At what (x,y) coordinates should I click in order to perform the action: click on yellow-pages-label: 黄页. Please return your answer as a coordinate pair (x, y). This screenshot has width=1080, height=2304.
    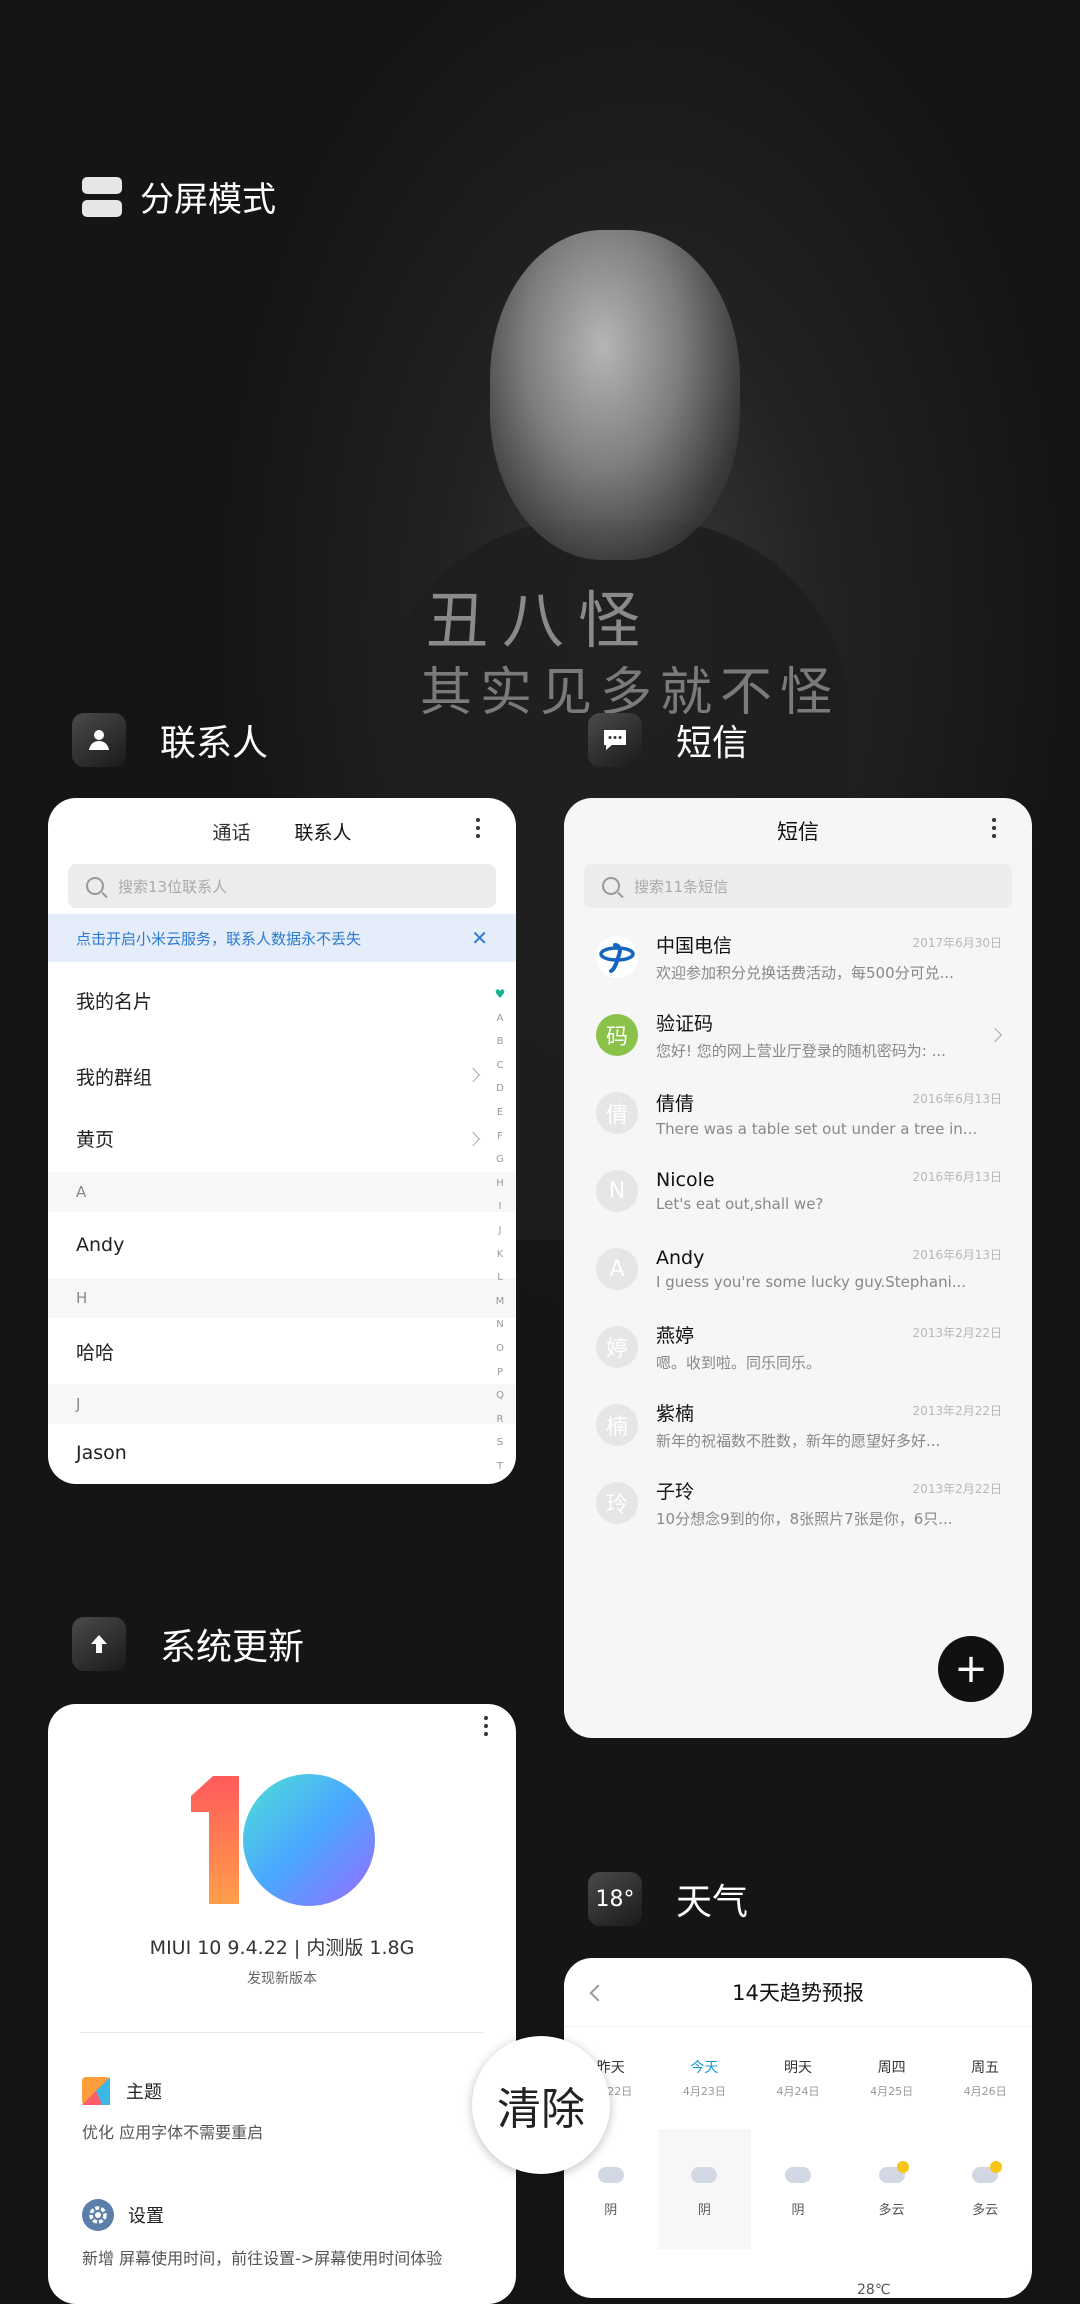
    Looking at the image, I should click on (95, 1139).